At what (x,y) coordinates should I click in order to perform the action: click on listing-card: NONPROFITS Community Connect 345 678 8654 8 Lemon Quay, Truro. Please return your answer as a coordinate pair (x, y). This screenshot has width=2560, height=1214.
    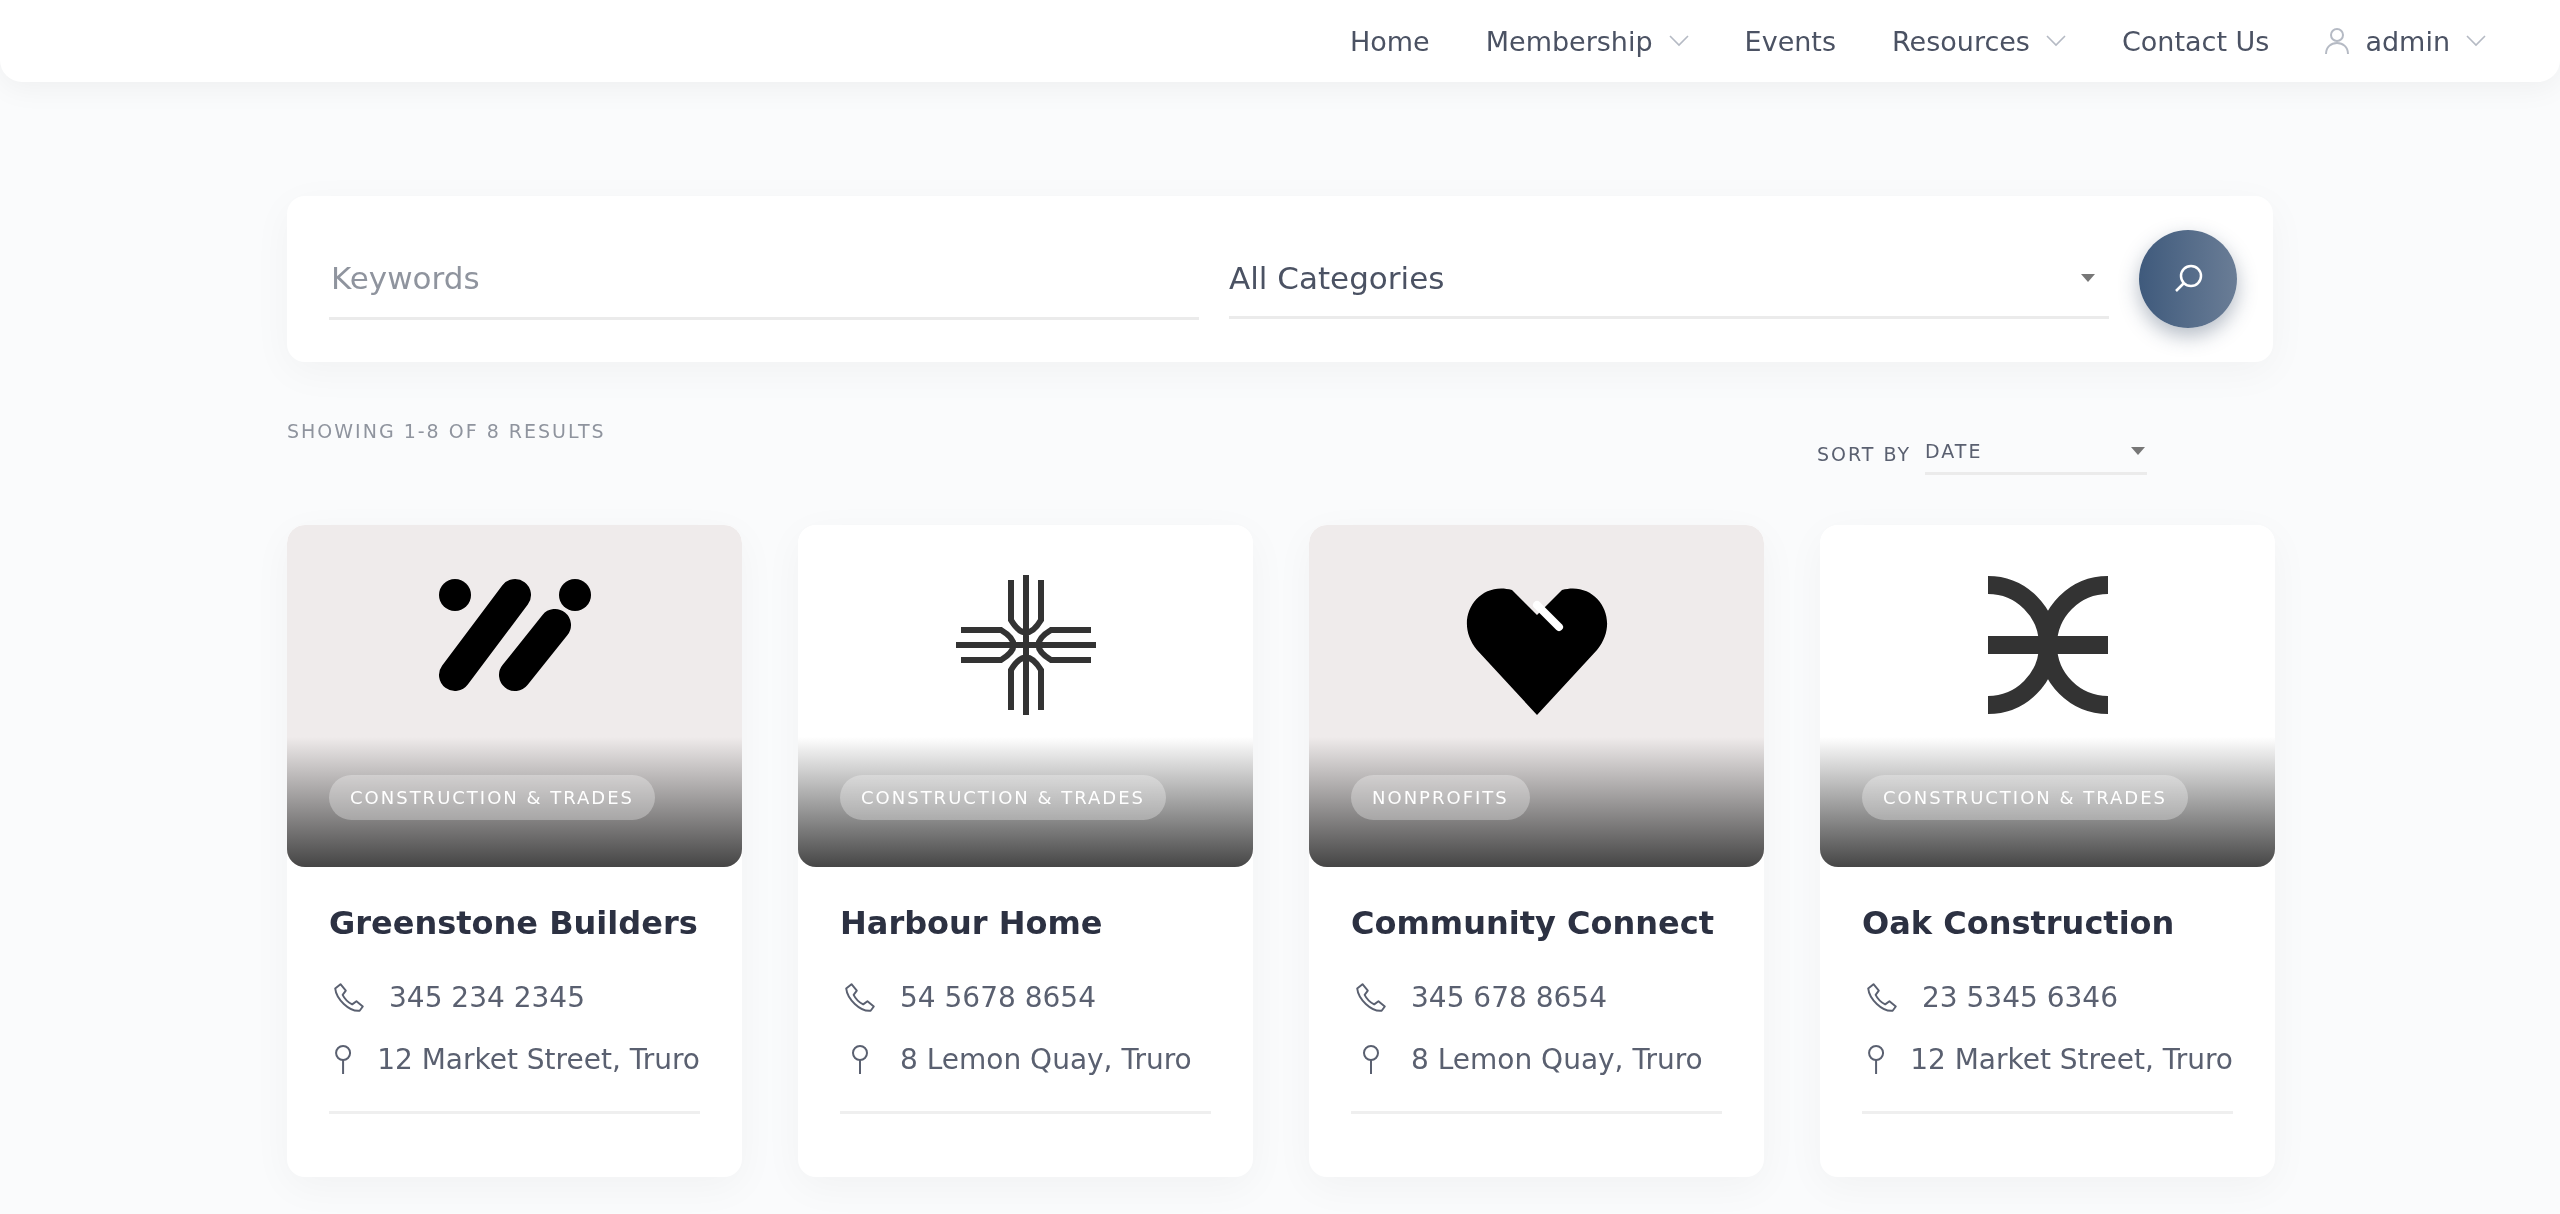
    Looking at the image, I should click on (1536, 851).